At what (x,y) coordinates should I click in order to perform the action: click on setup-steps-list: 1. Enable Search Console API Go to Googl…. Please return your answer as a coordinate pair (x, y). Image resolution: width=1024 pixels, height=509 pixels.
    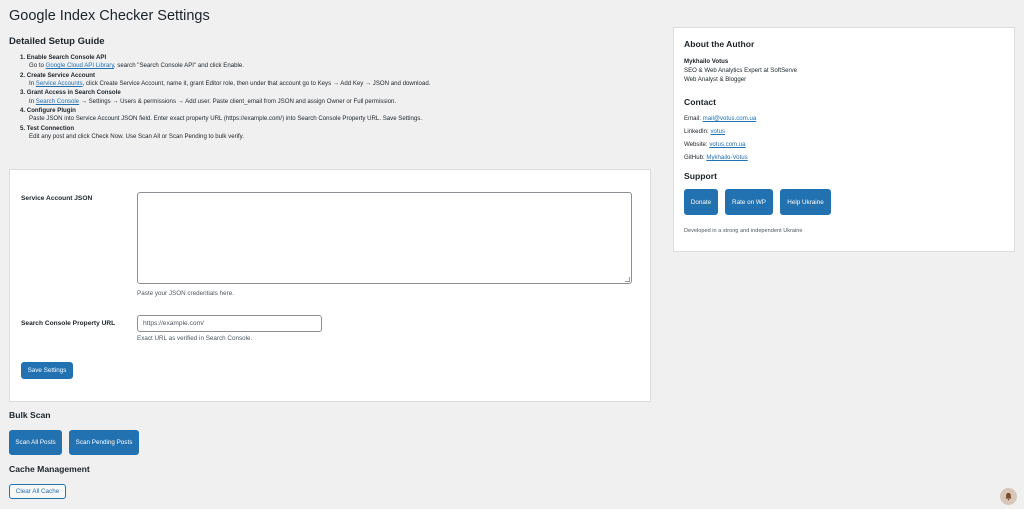
    Looking at the image, I should click on (329, 98).